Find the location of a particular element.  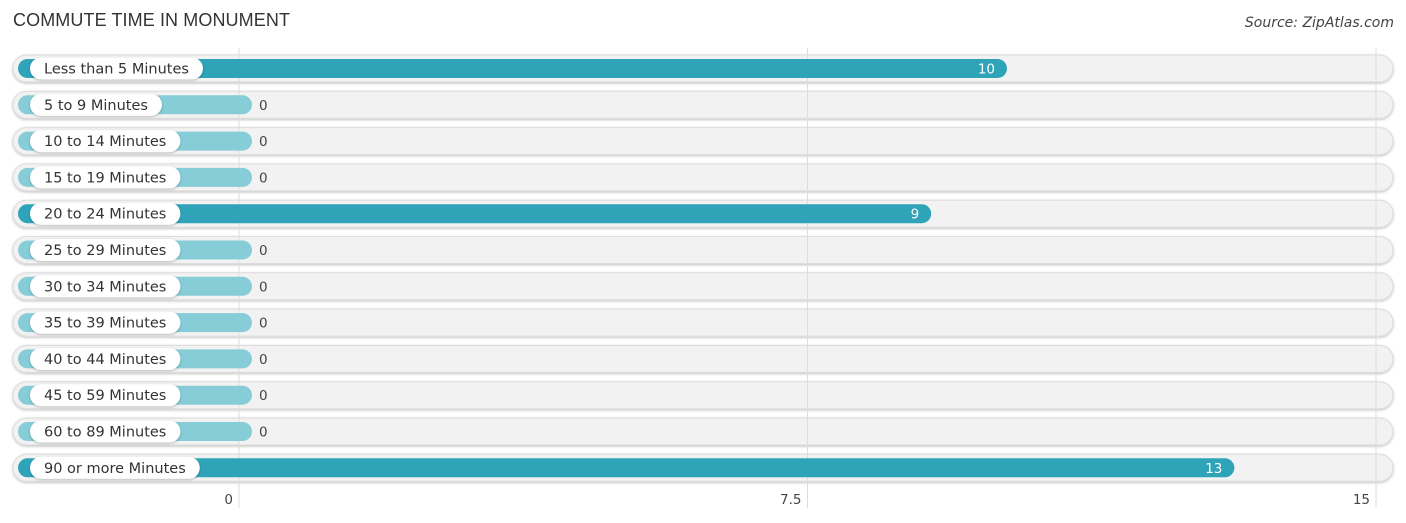

category-label: 60 to 89 Minutes is located at coordinates (105, 433).